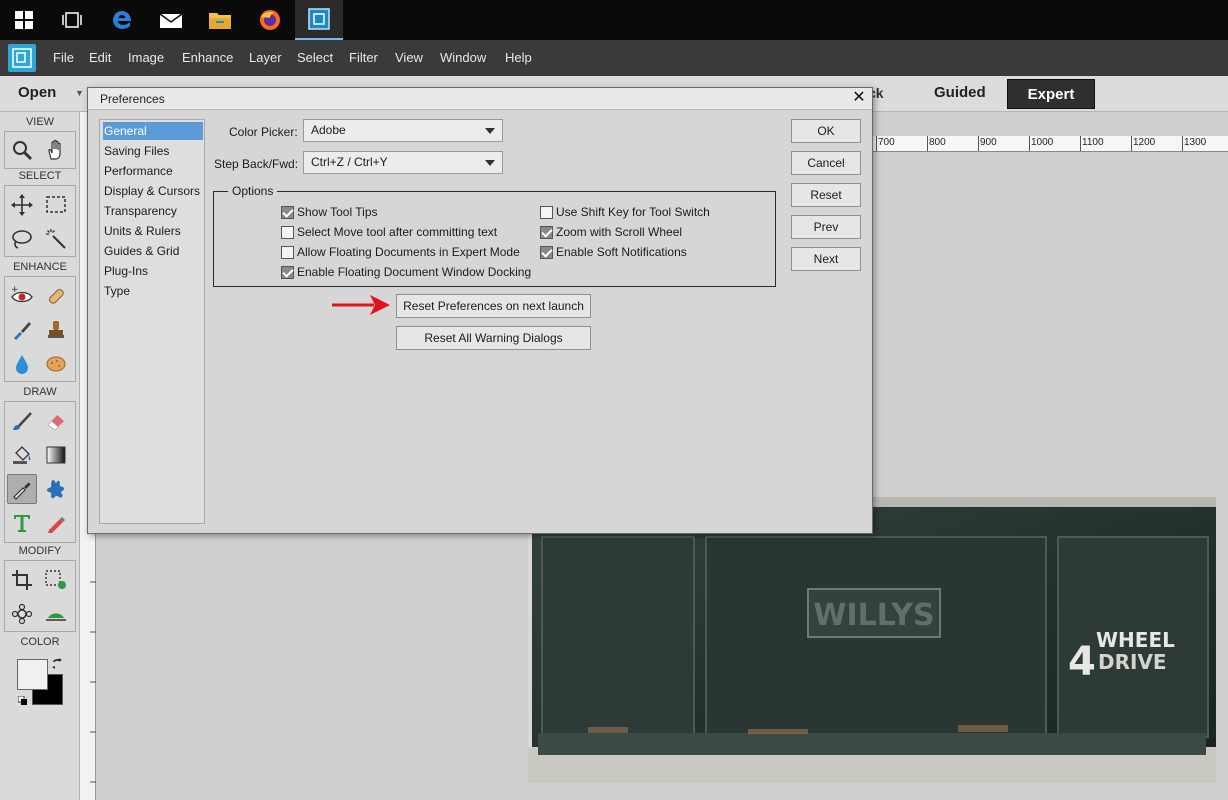 This screenshot has width=1228, height=800. Describe the element at coordinates (518, 57) in the screenshot. I see `menu-help: Help` at that location.